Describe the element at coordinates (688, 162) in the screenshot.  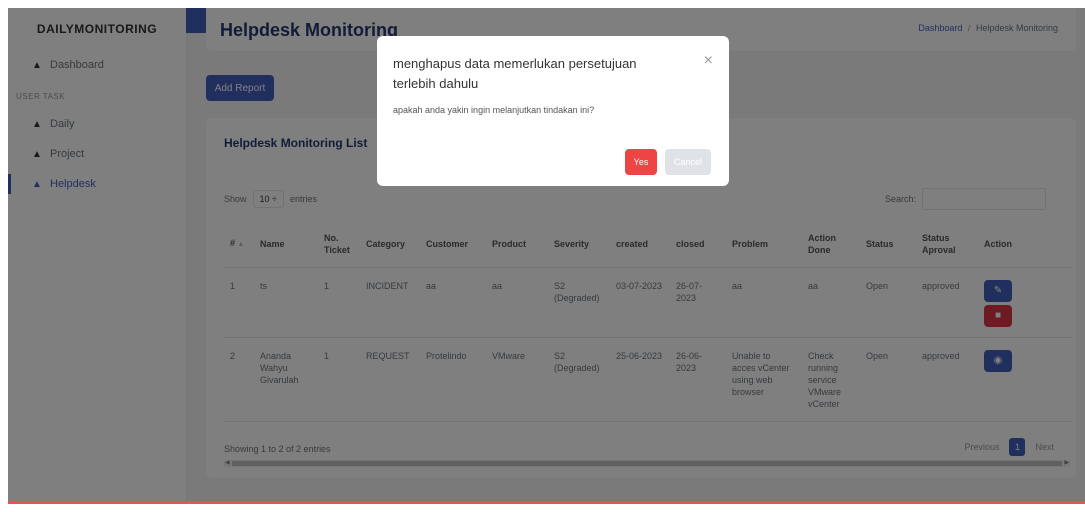
I see `cancel-button: Cancel` at that location.